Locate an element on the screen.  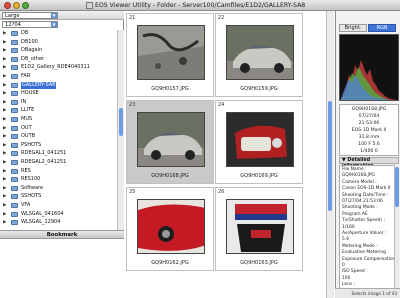
tree-item-label: LLITE is located at coordinates (28, 110).